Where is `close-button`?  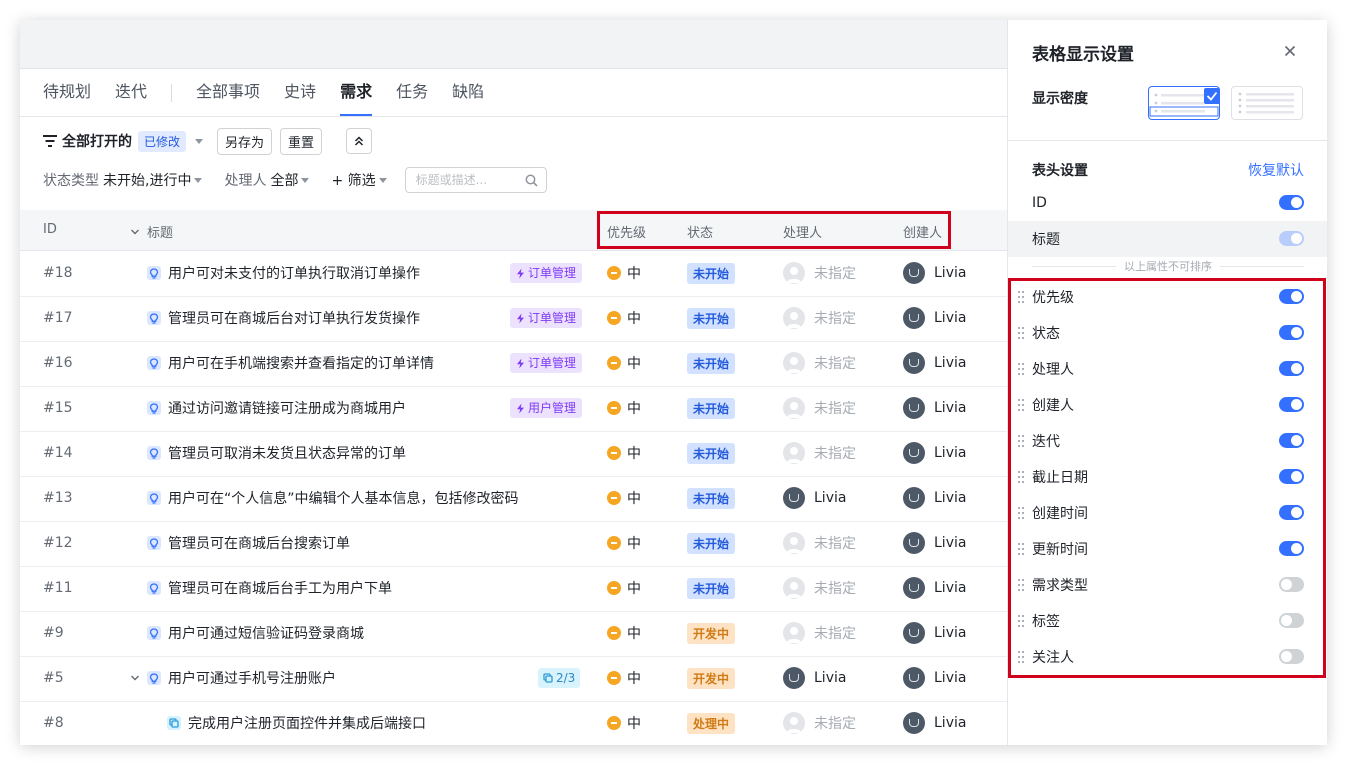 close-button is located at coordinates (1290, 51).